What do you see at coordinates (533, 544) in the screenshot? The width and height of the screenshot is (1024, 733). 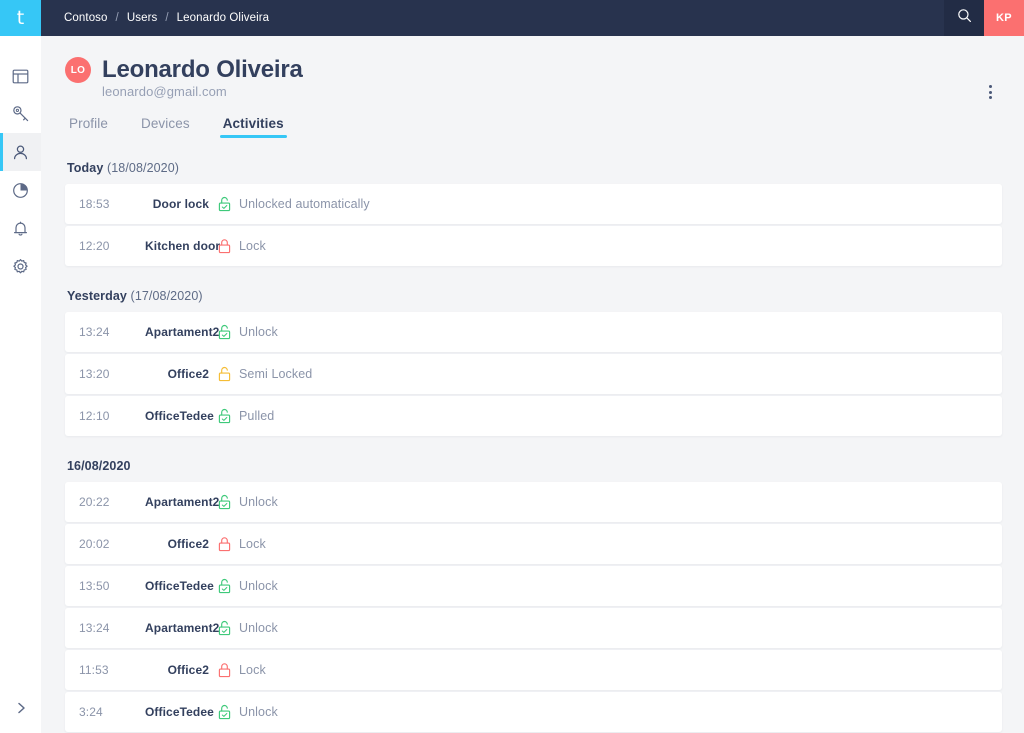 I see `activity-row: 20:02 Office2 Lock` at bounding box center [533, 544].